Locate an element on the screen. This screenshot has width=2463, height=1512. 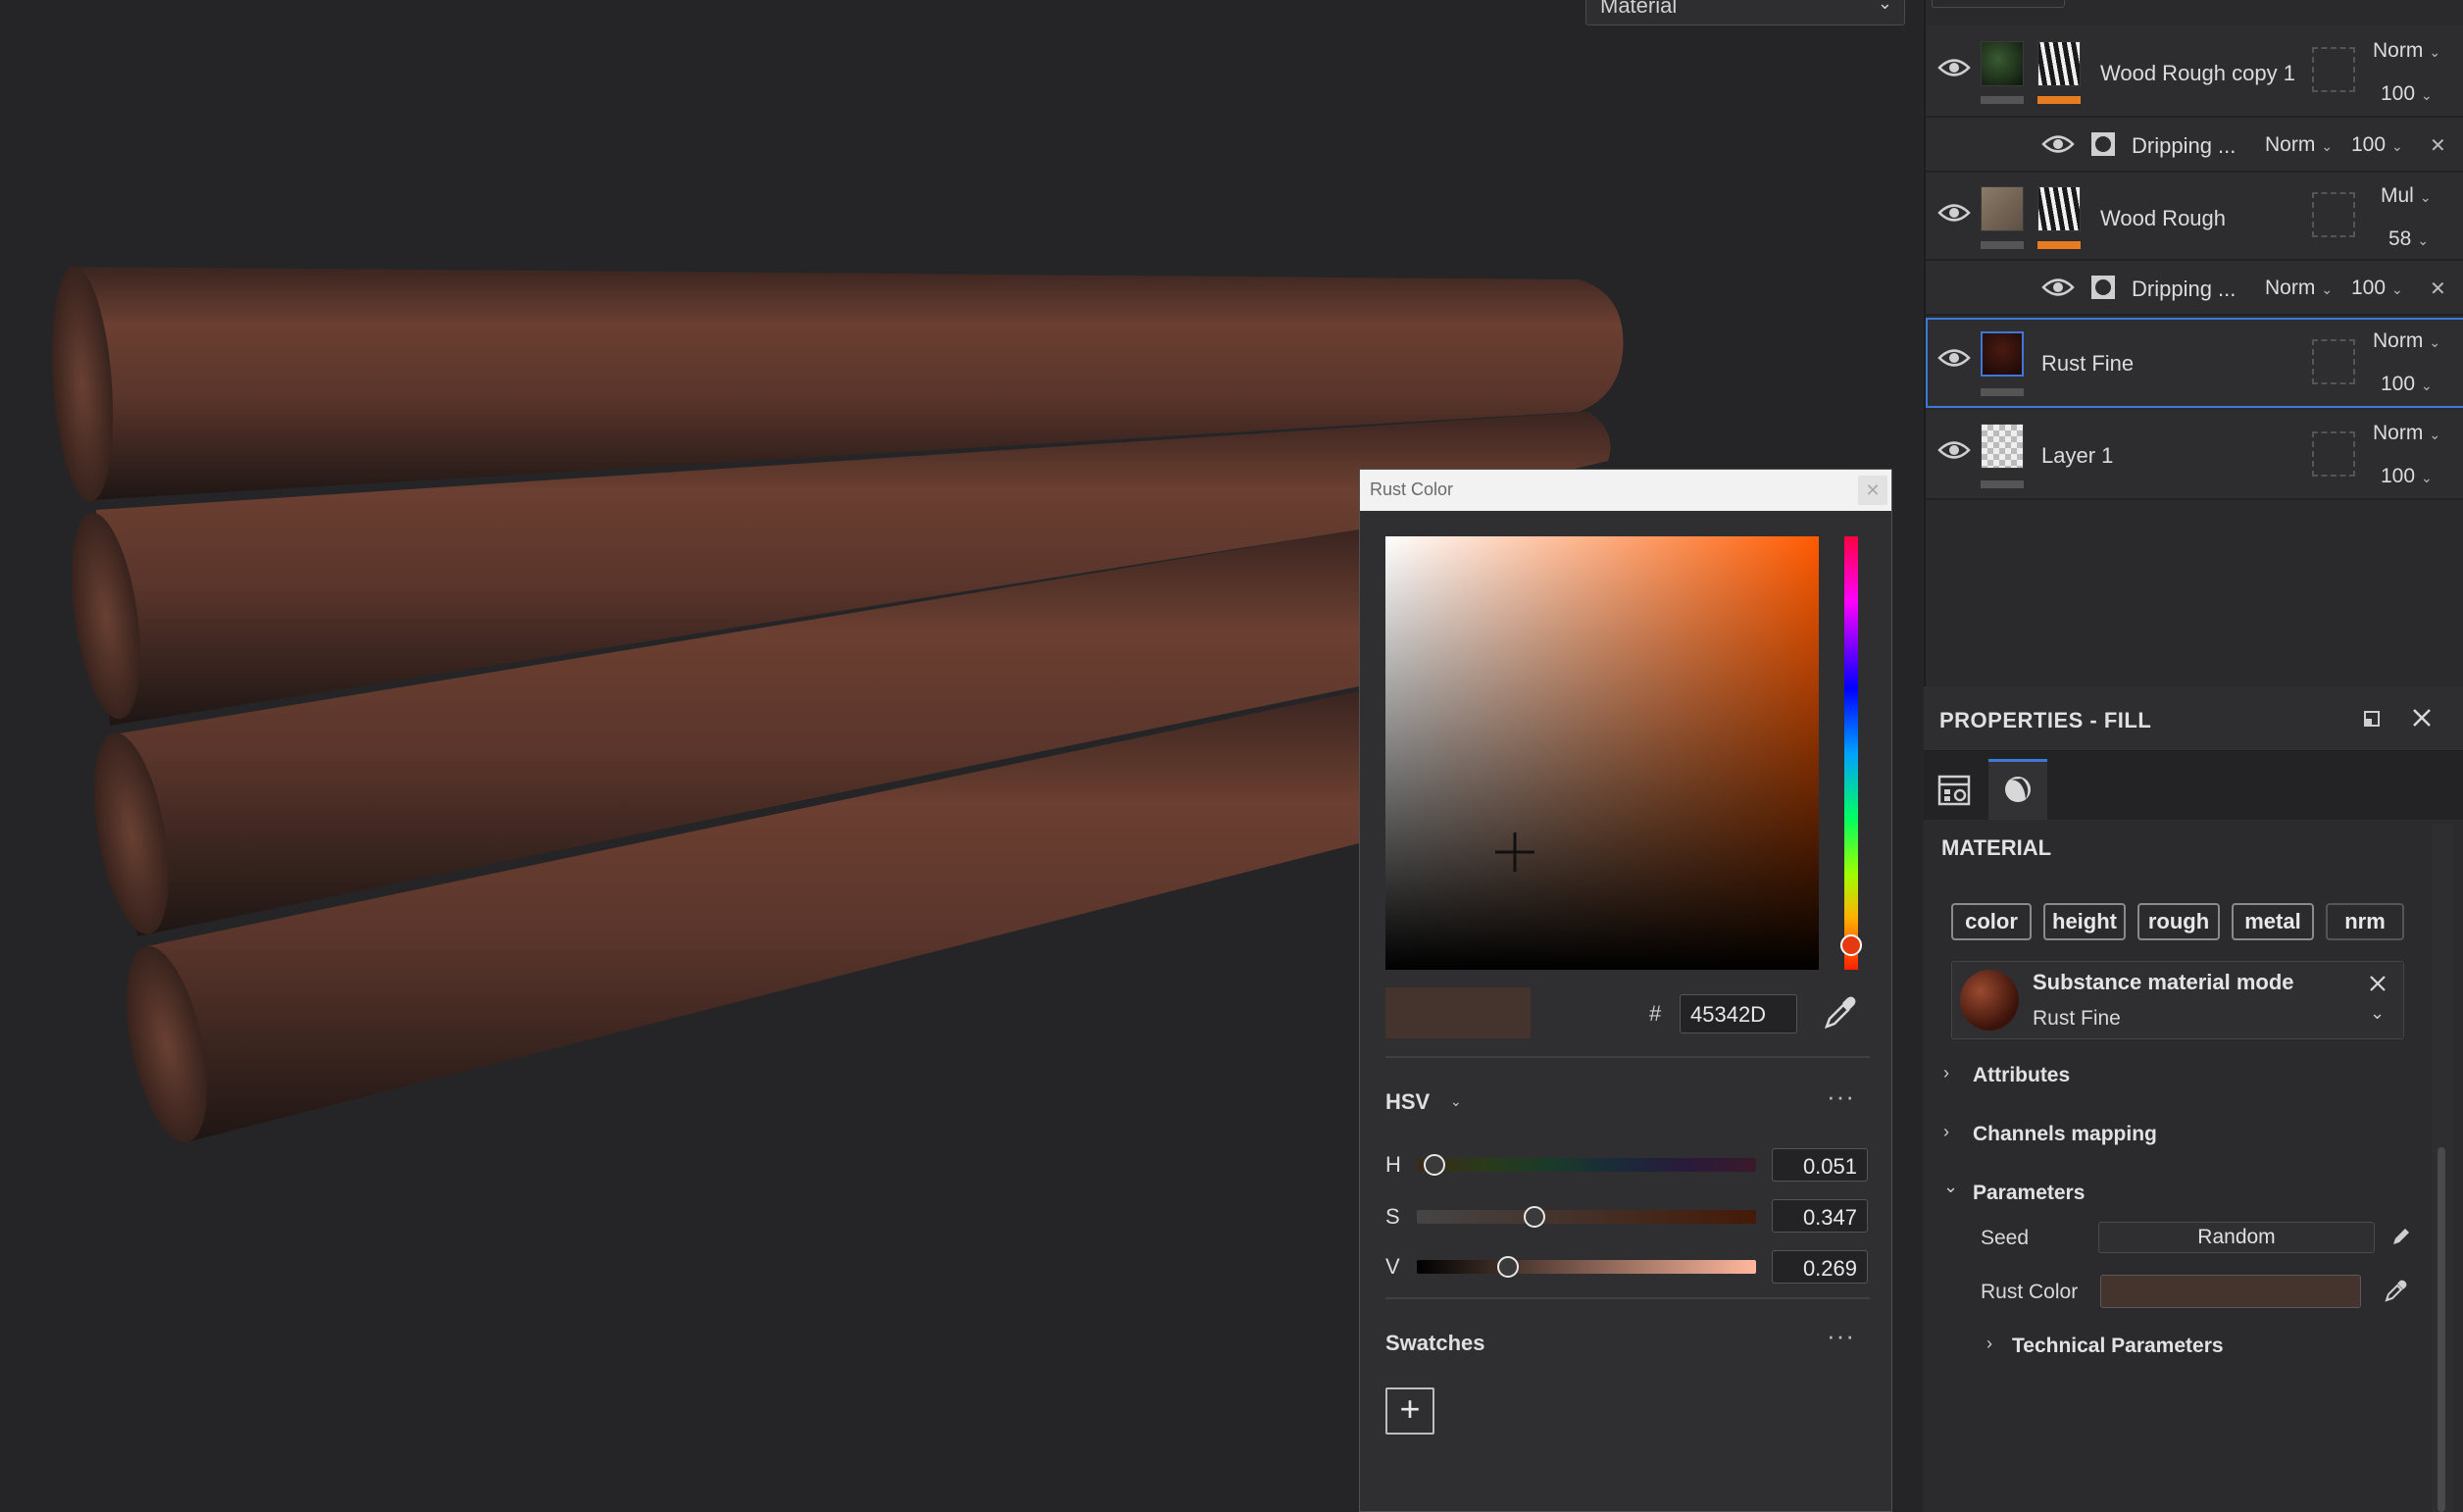
channel-toggle-height: height is located at coordinates (2084, 921).